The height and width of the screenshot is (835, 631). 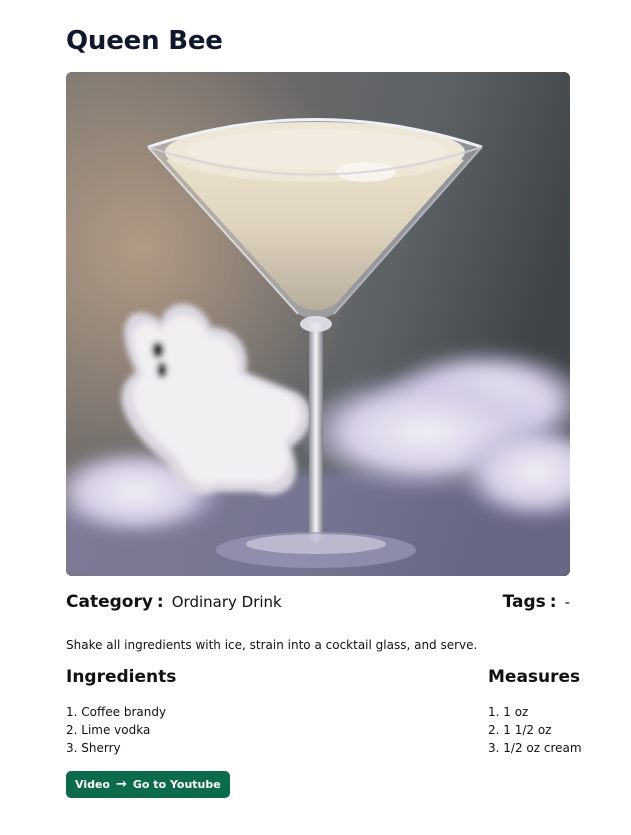 I want to click on meta-row: Category : Ordinary Drink Tags : -, so click(x=318, y=602).